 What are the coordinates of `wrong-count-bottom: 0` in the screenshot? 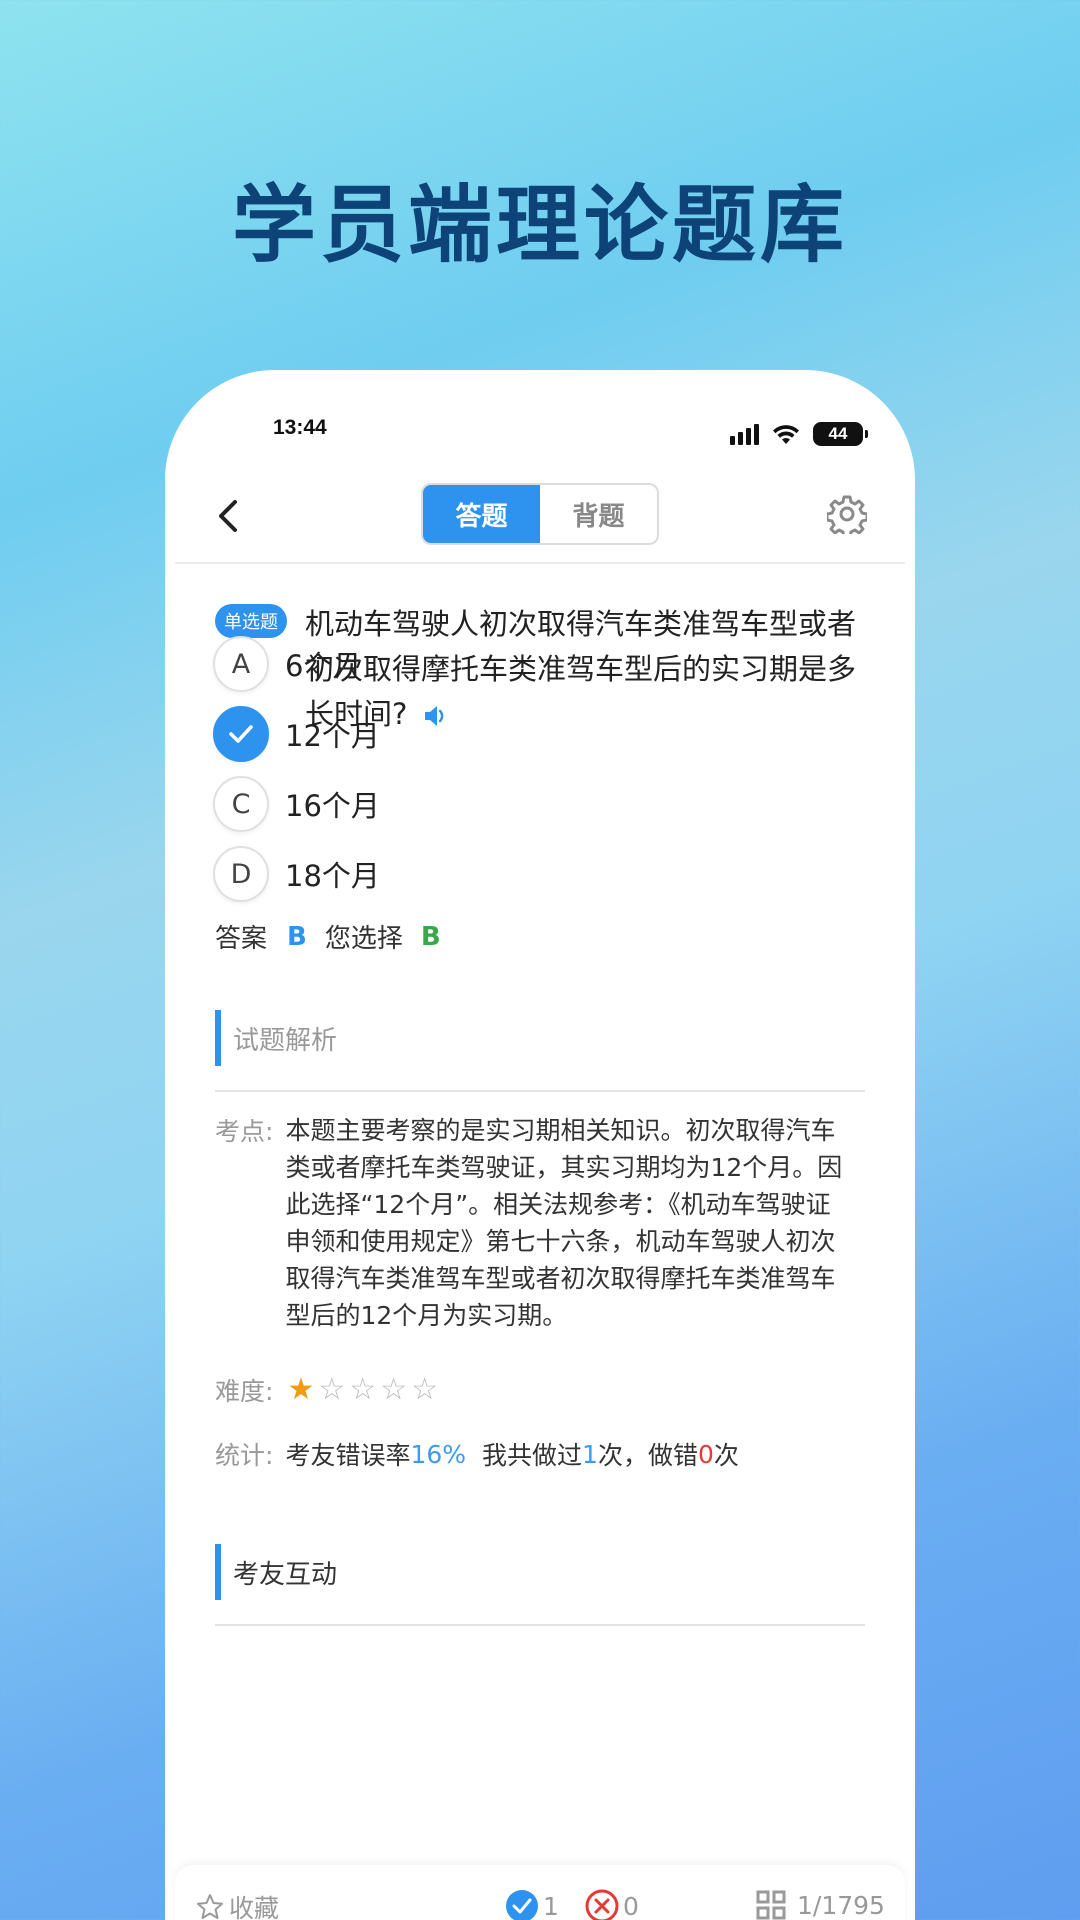 It's located at (631, 1905).